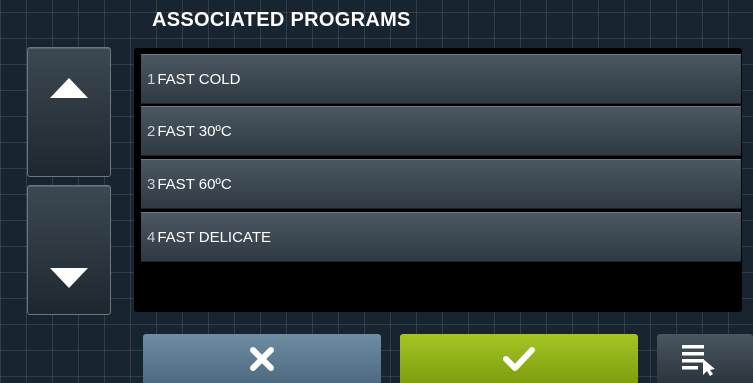 Image resolution: width=753 pixels, height=383 pixels. What do you see at coordinates (151, 237) in the screenshot?
I see `program-number: 4` at bounding box center [151, 237].